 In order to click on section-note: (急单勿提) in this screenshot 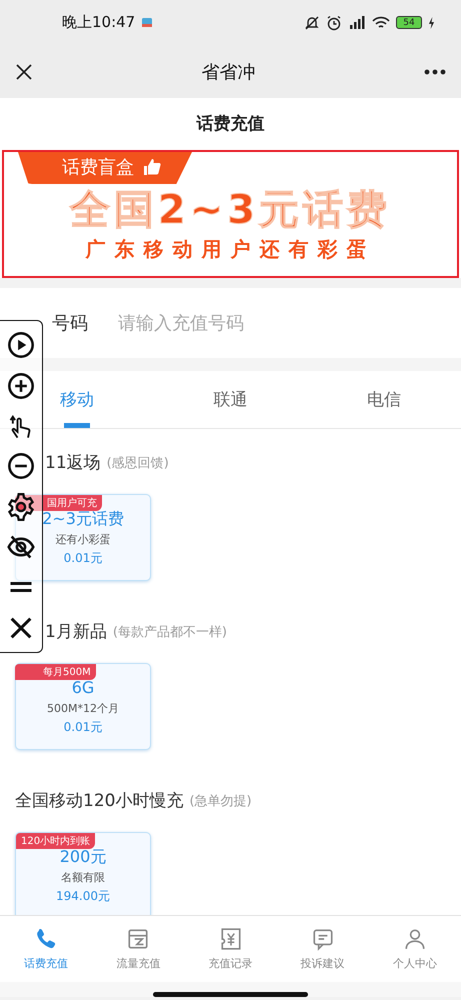, I will do `click(220, 801)`.